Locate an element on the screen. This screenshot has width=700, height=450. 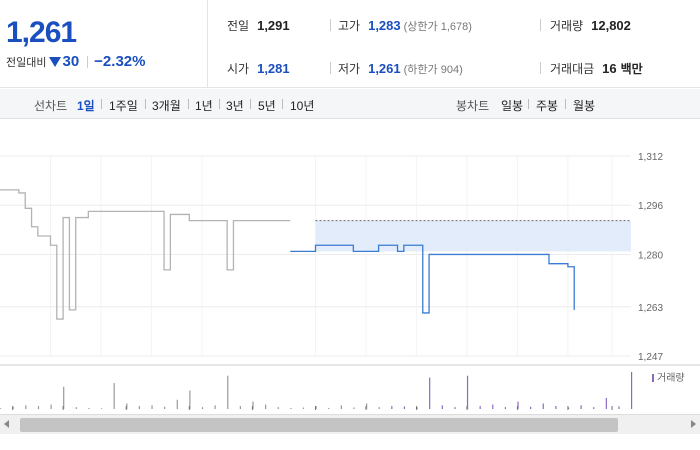
scroll-right-icon is located at coordinates (693, 424).